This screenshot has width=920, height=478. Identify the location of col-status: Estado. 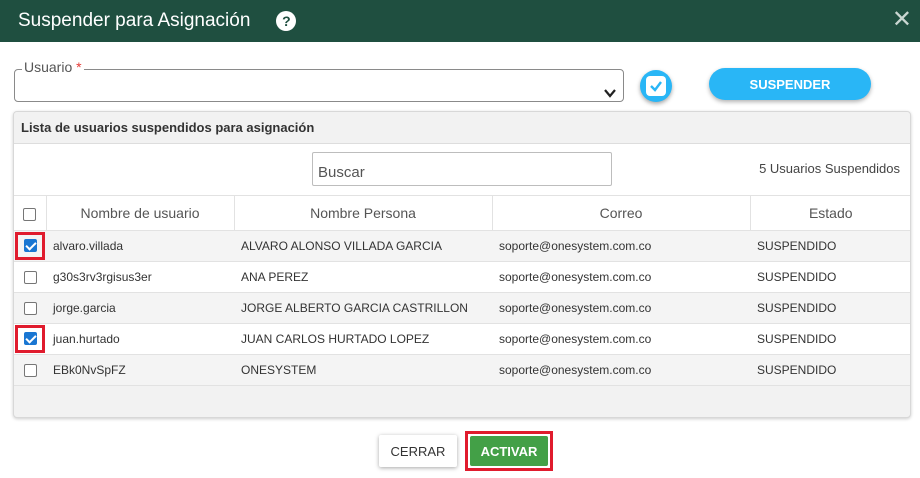
(830, 213).